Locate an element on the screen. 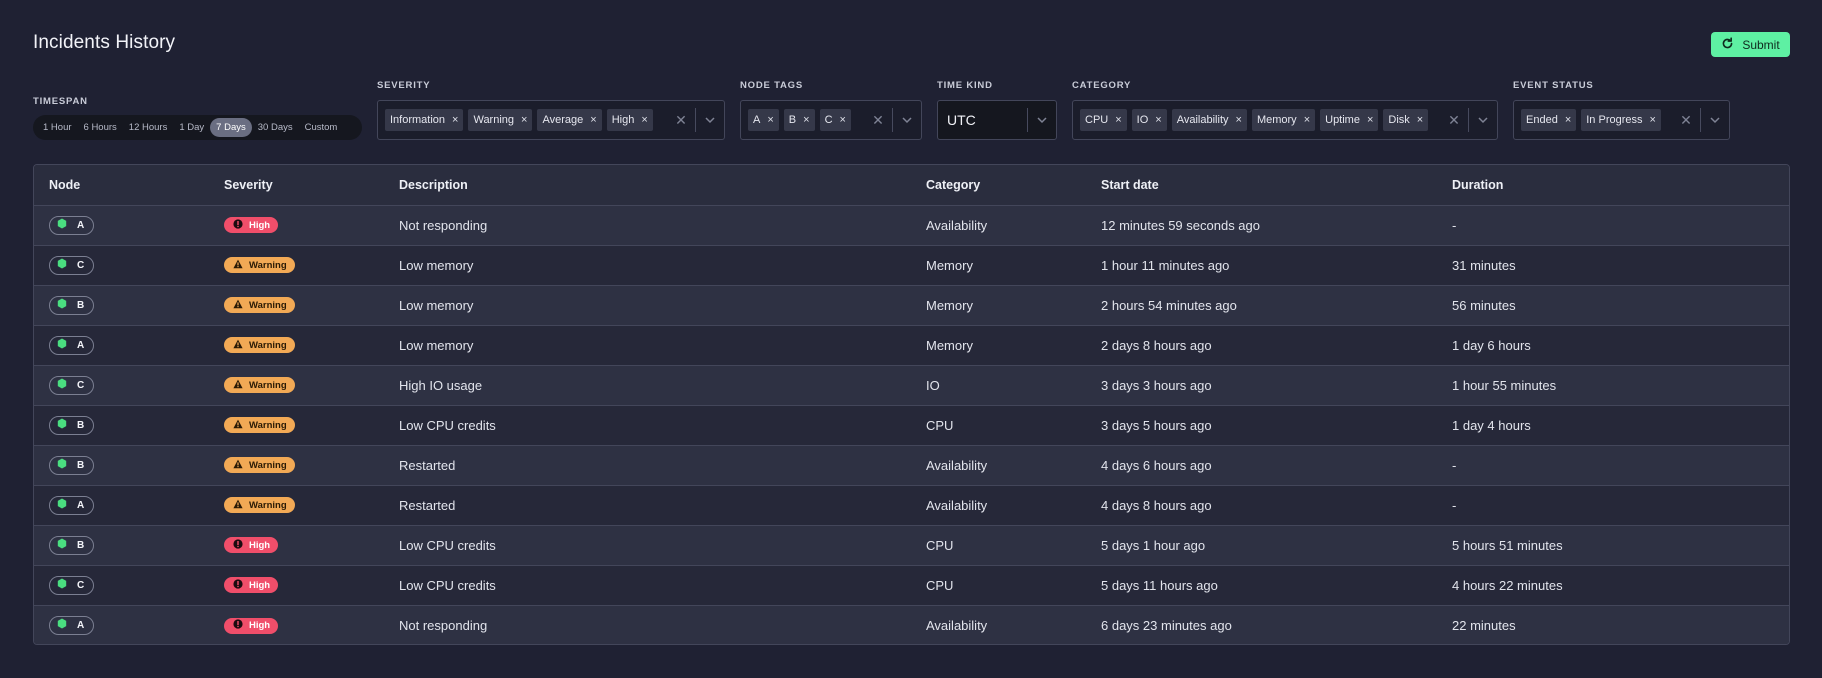  column-header-start-date: Start date is located at coordinates (1261, 185).